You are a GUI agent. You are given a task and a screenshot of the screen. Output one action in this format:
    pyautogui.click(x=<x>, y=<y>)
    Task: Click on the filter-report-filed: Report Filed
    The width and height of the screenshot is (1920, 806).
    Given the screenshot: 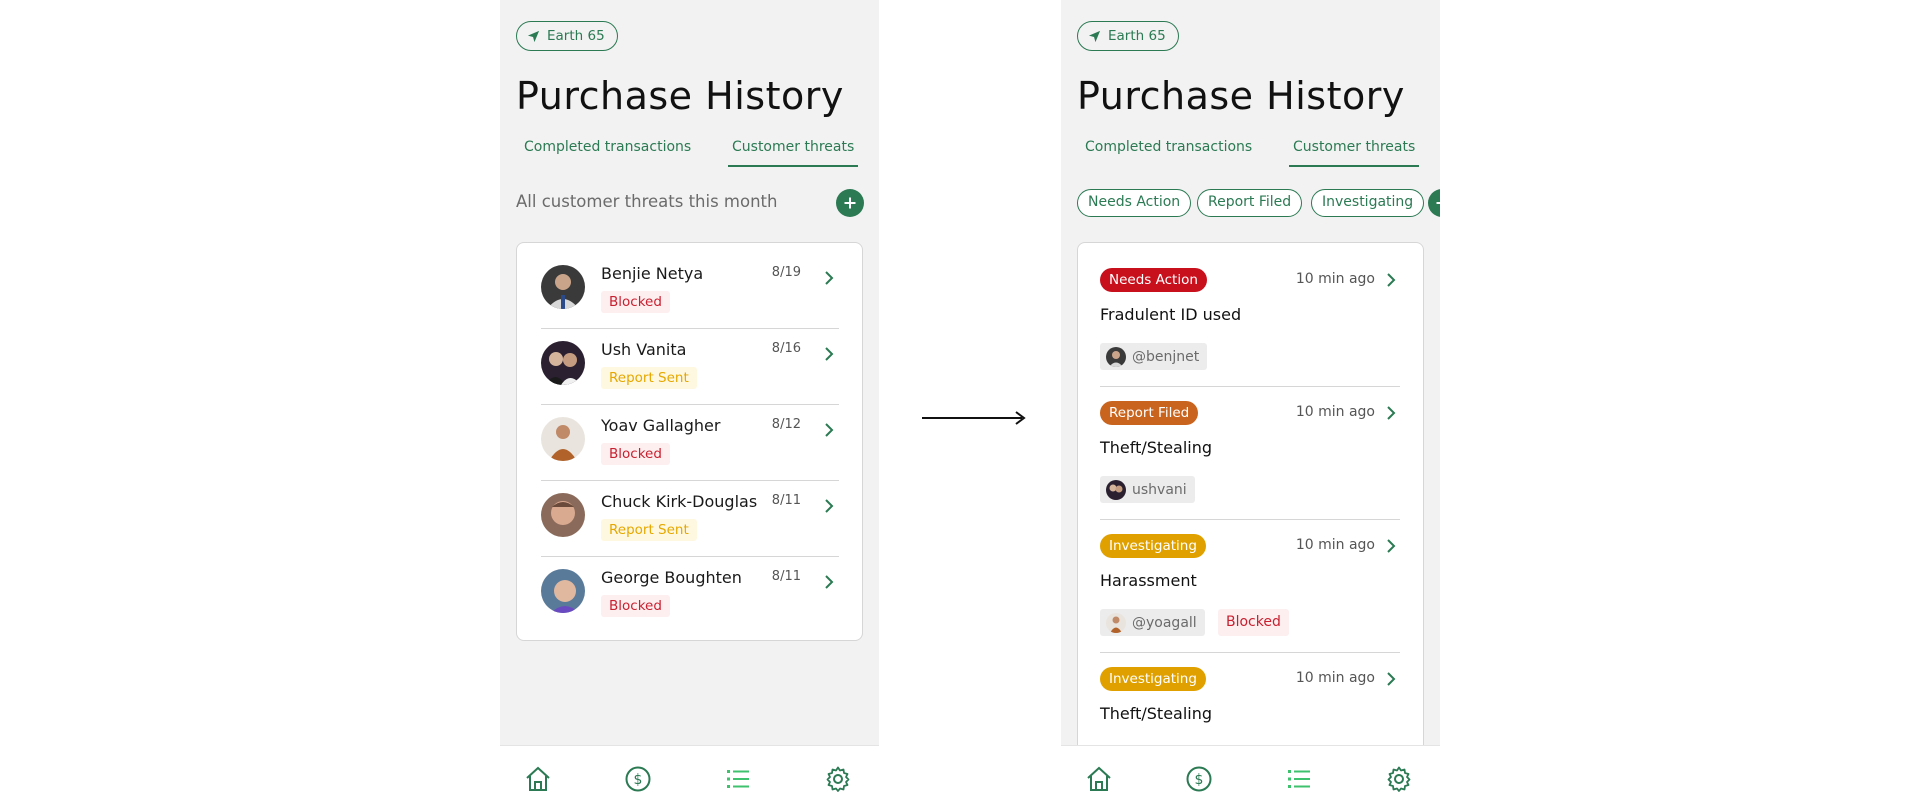 What is the action you would take?
    pyautogui.click(x=1250, y=203)
    